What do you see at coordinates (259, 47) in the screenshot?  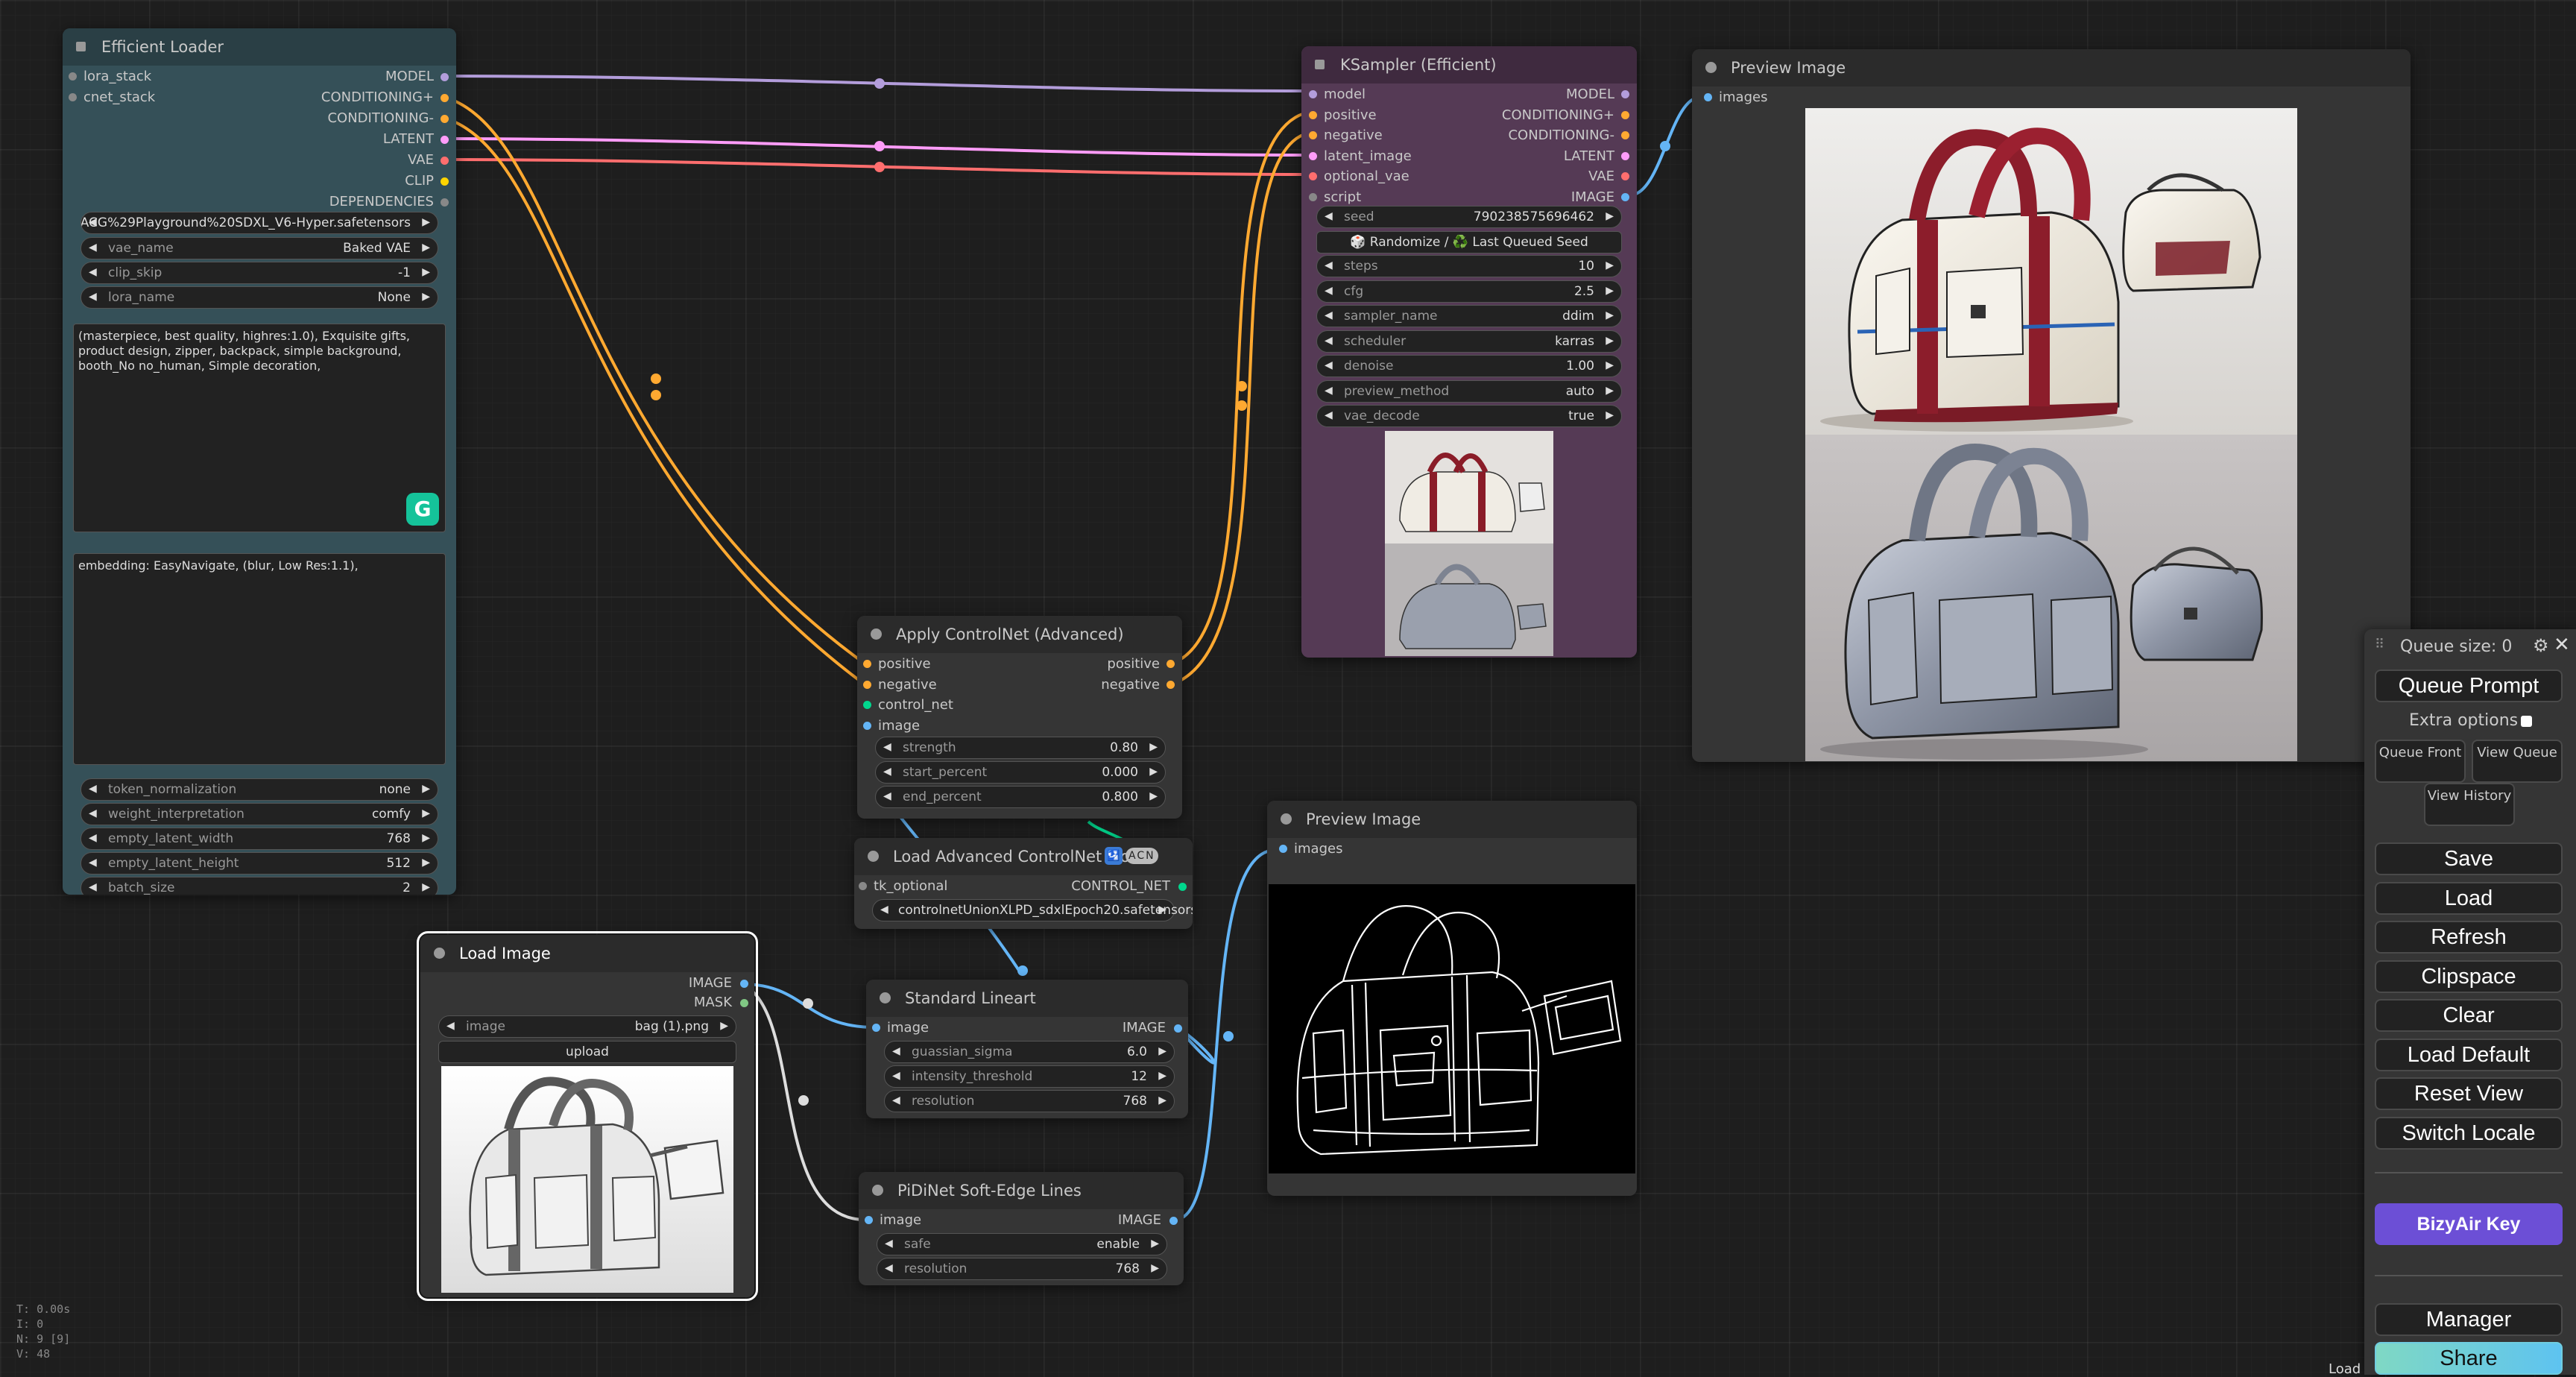 I see `efficient-loader-title: Efficient Loader` at bounding box center [259, 47].